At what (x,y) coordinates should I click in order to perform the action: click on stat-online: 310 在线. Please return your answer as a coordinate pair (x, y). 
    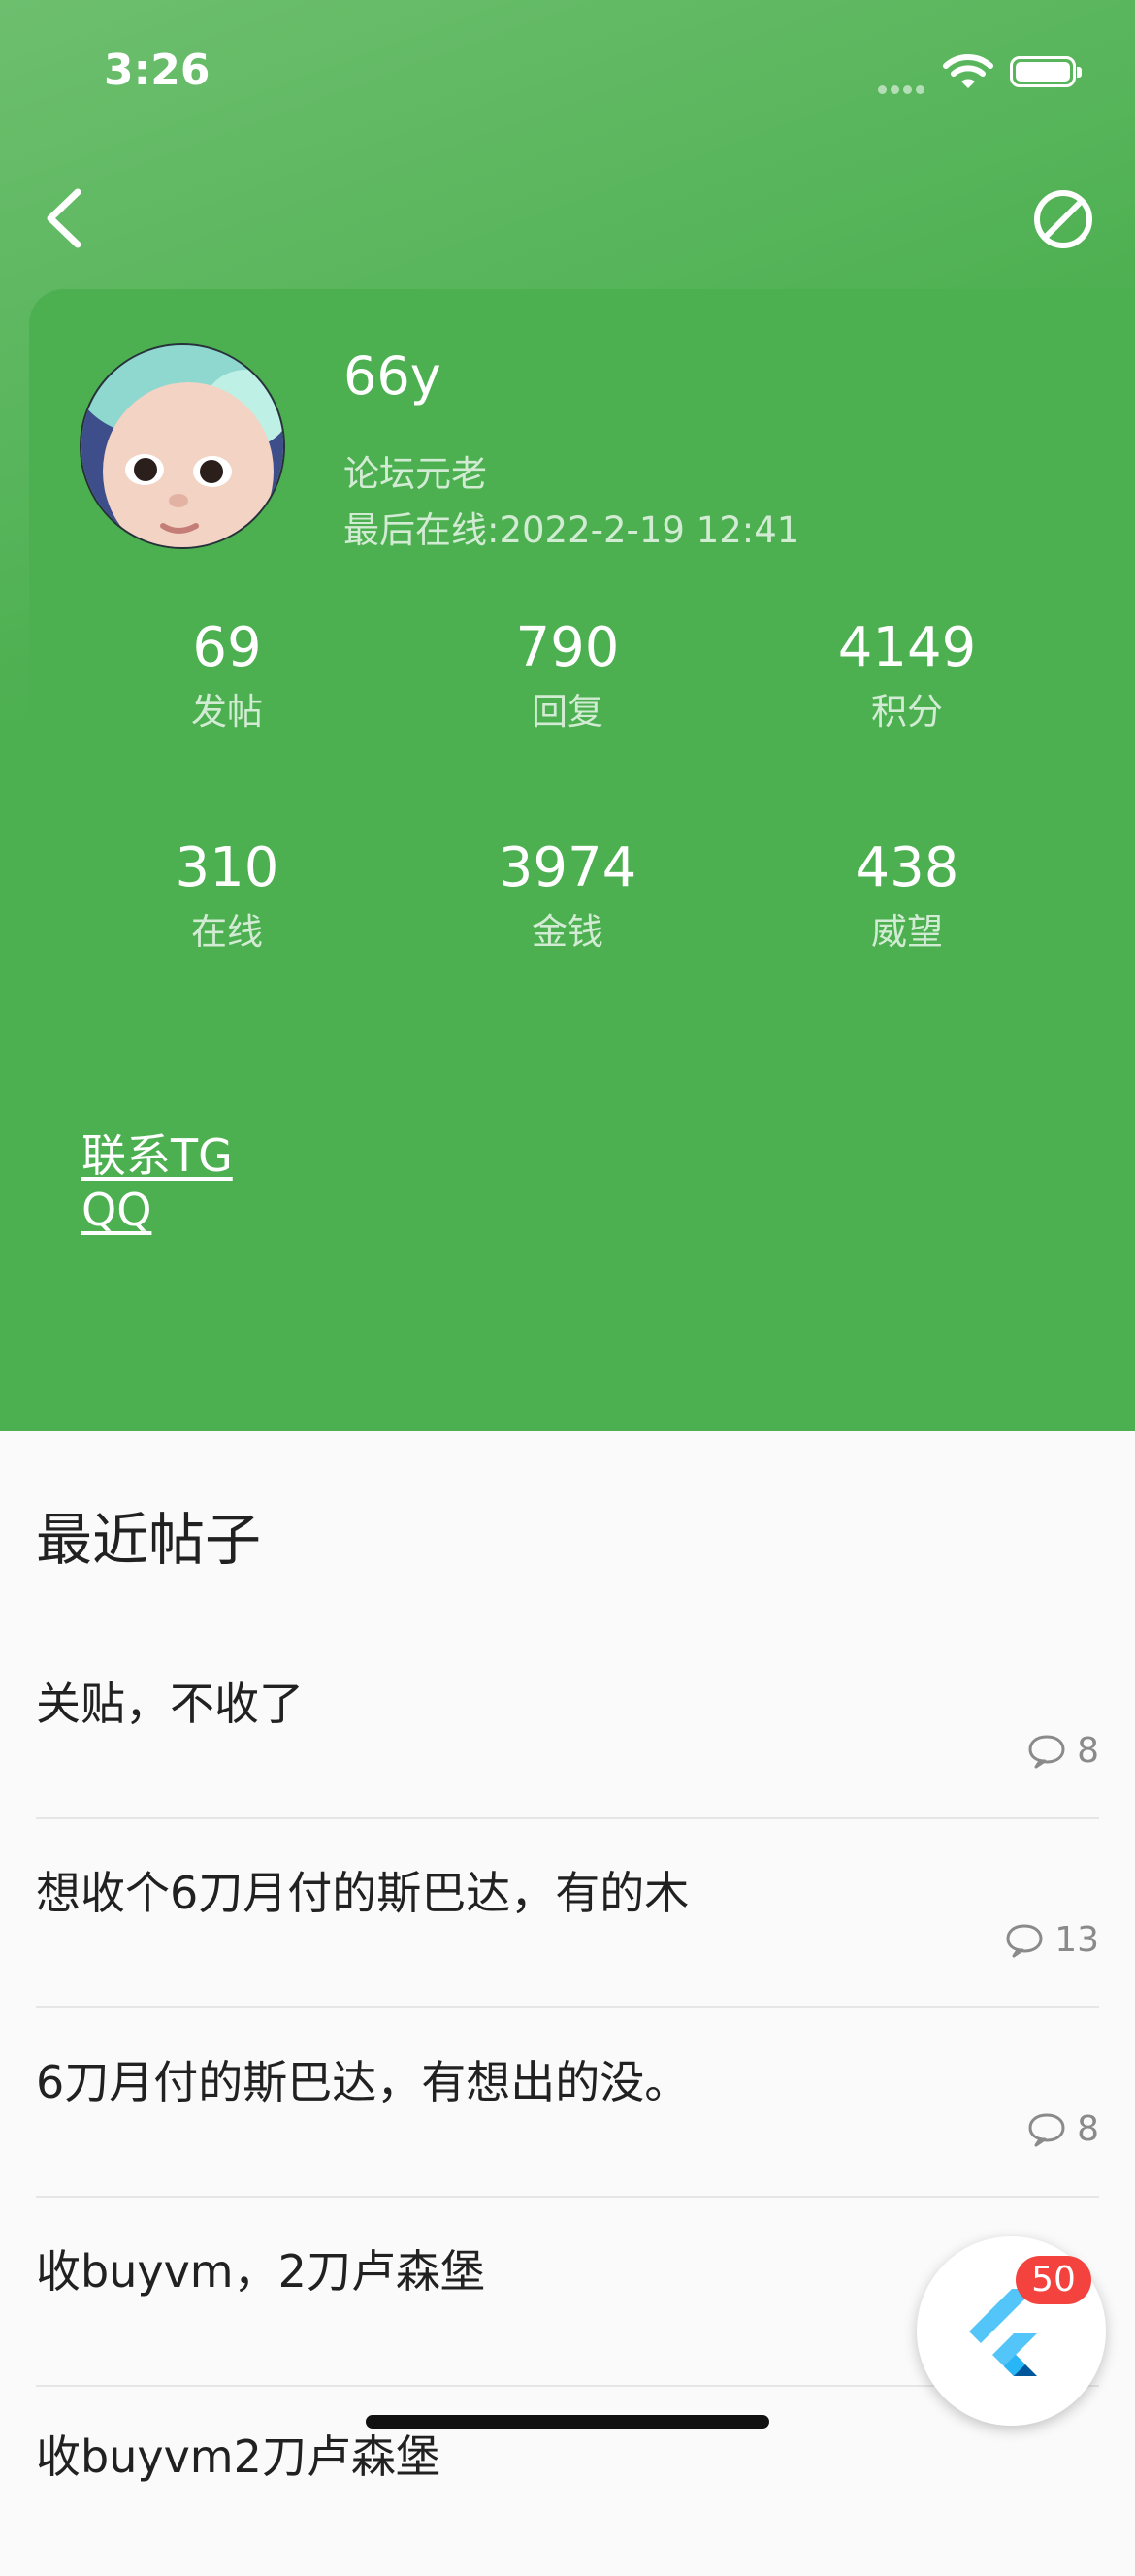
    Looking at the image, I should click on (227, 896).